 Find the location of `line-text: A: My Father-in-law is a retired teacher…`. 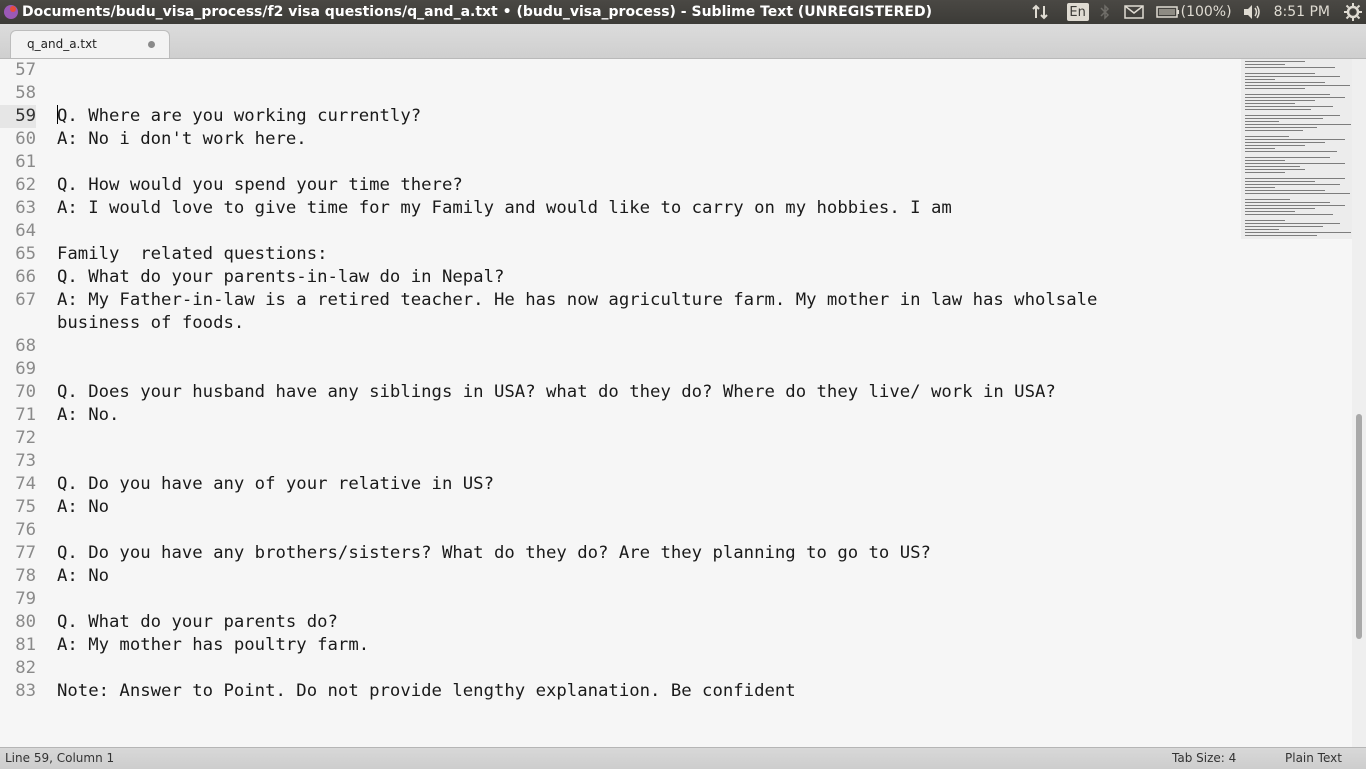

line-text: A: My Father-in-law is a retired teacher… is located at coordinates (622, 312).